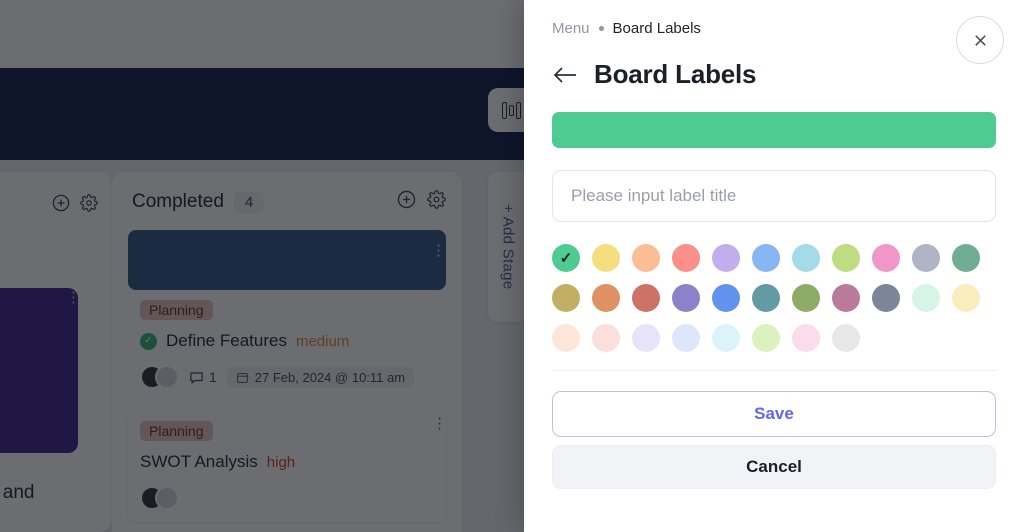 This screenshot has width=1024, height=532. What do you see at coordinates (774, 467) in the screenshot?
I see `cancel-button: Cancel` at bounding box center [774, 467].